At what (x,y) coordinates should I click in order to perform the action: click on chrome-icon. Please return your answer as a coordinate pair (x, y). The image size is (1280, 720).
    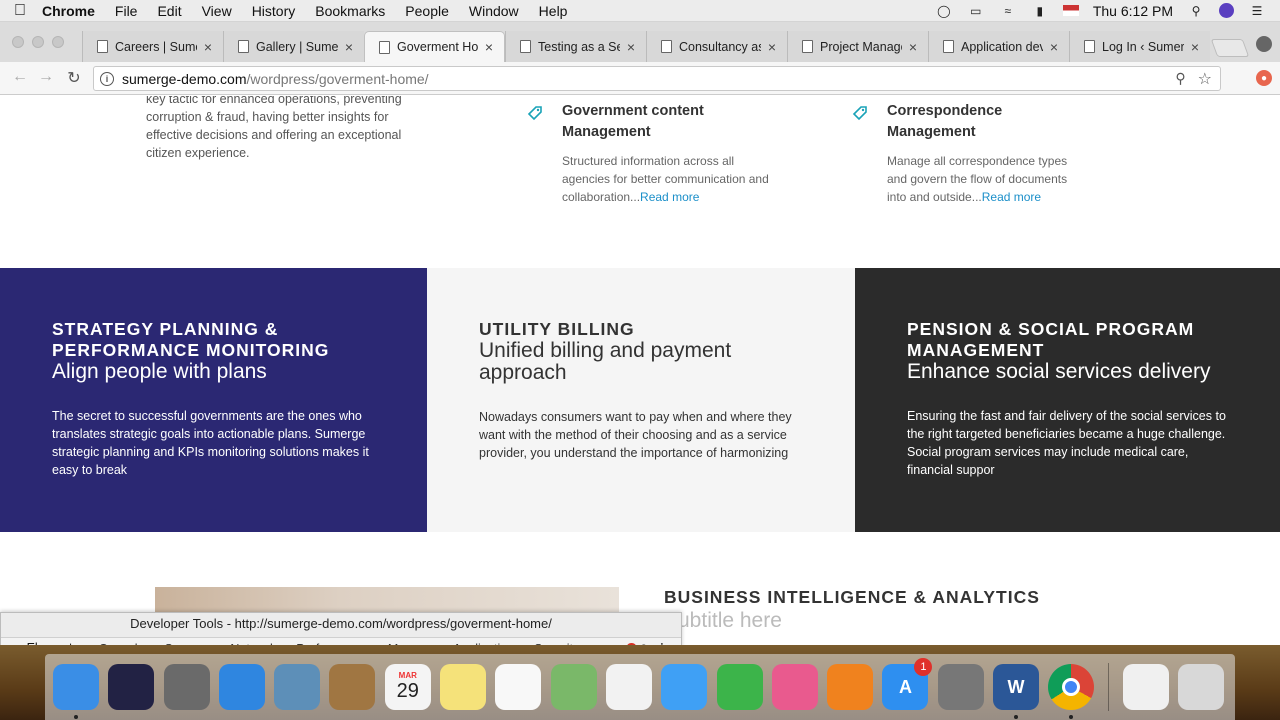
    Looking at the image, I should click on (1071, 691).